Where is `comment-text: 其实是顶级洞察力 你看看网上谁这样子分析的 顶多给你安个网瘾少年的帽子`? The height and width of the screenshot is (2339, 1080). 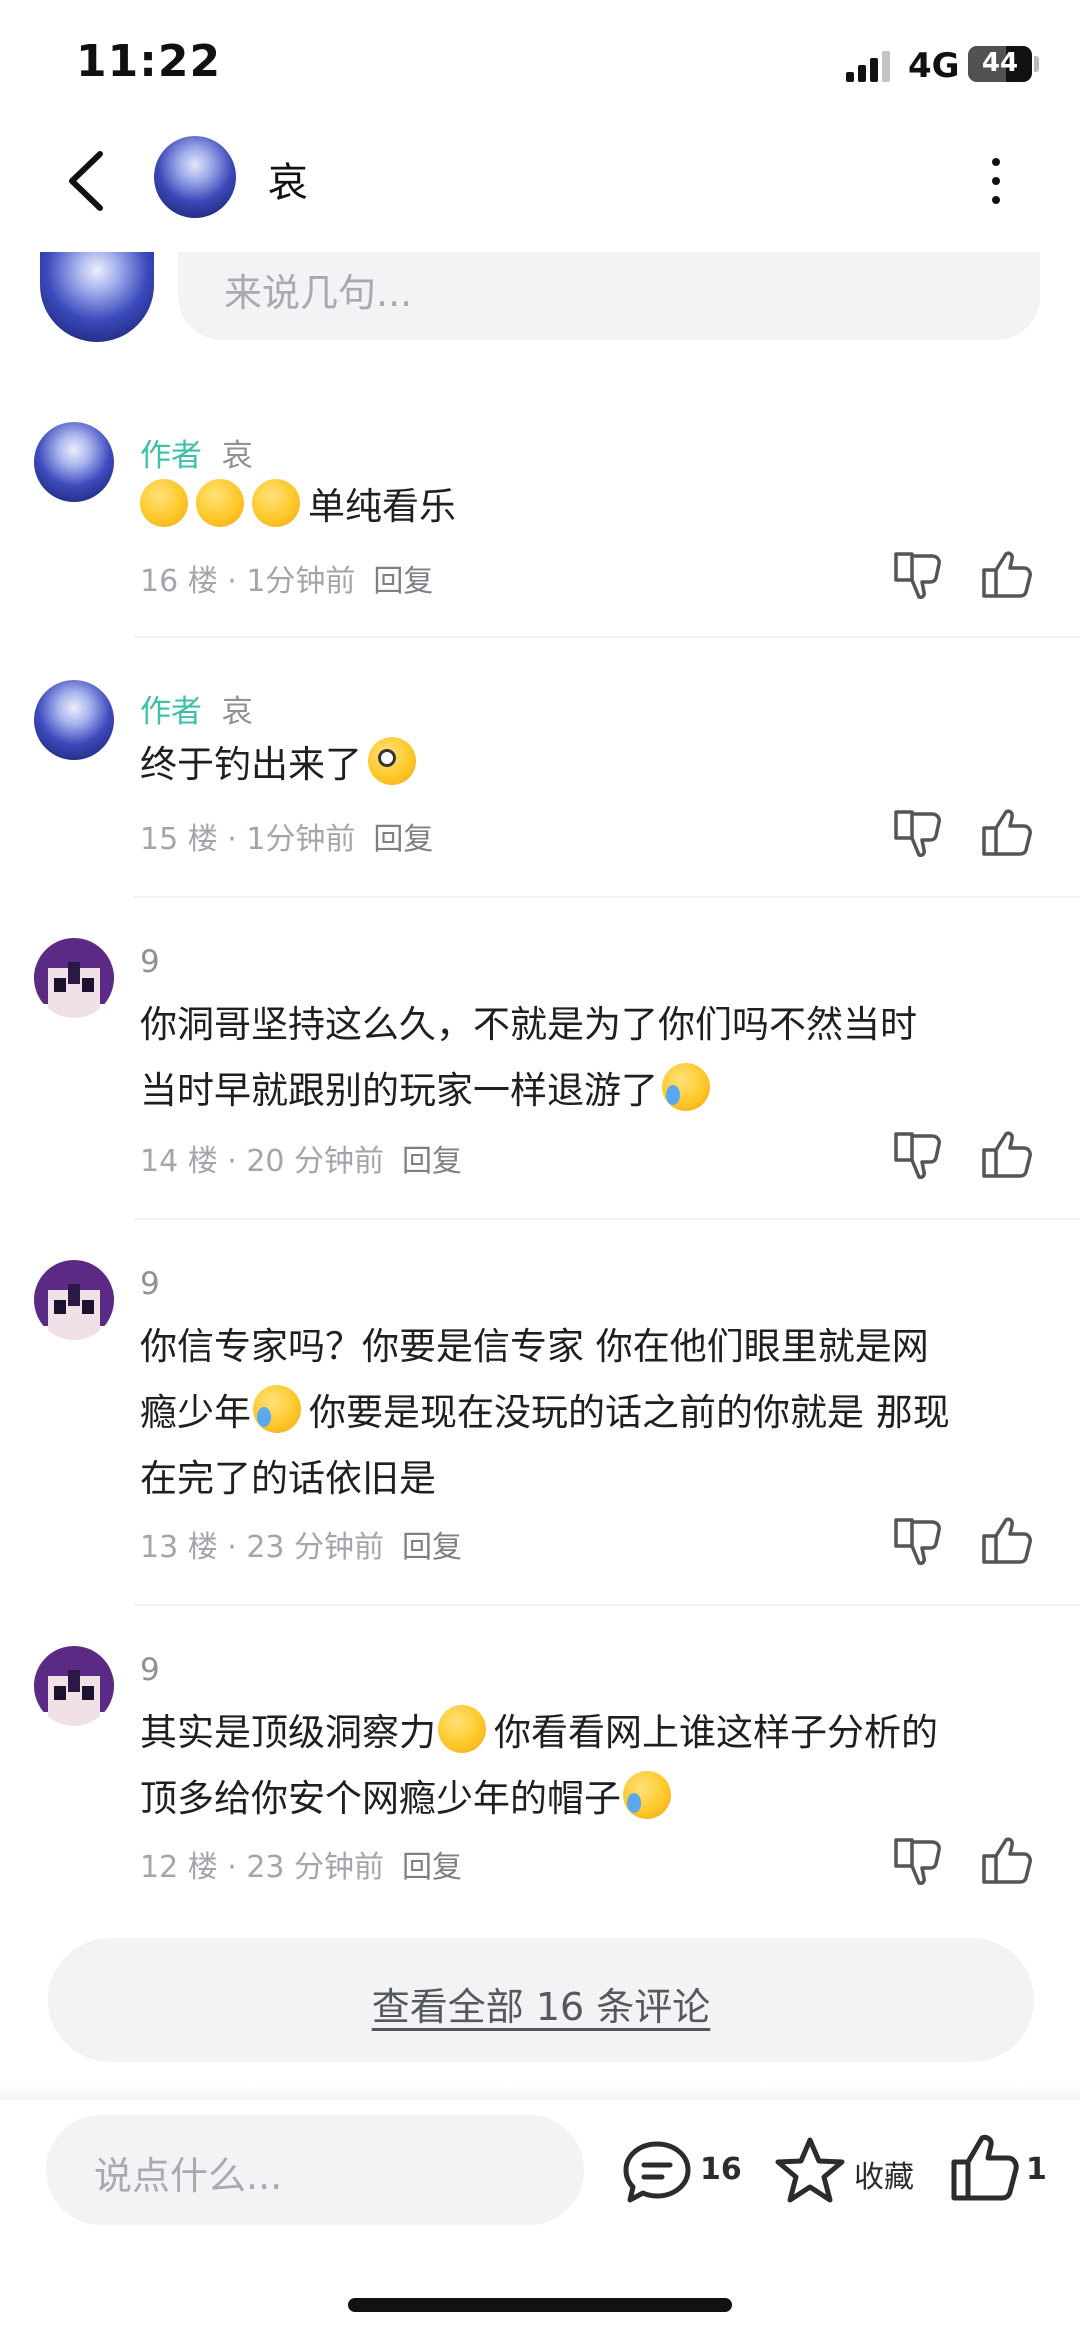
comment-text: 其实是顶级洞察力 你看看网上谁这样子分析的 顶多给你安个网瘾少年的帽子 is located at coordinates (580, 1766).